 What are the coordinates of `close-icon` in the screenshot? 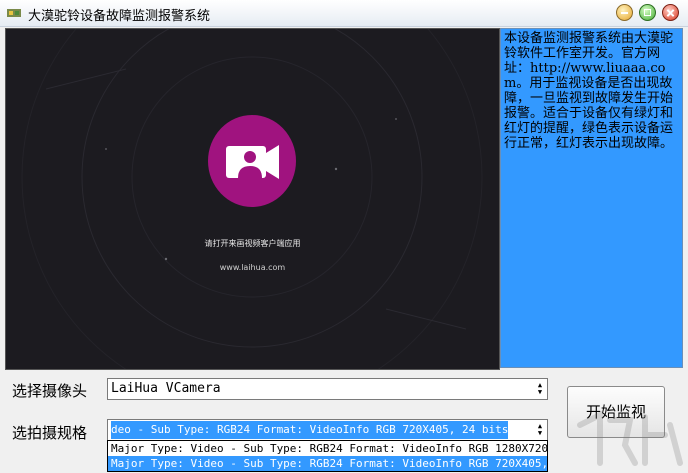 It's located at (670, 12).